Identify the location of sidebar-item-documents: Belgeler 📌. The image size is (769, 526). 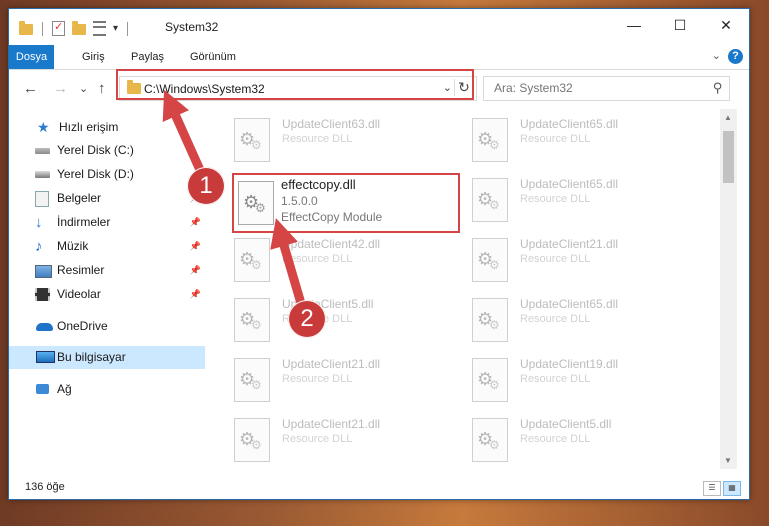
(107, 198).